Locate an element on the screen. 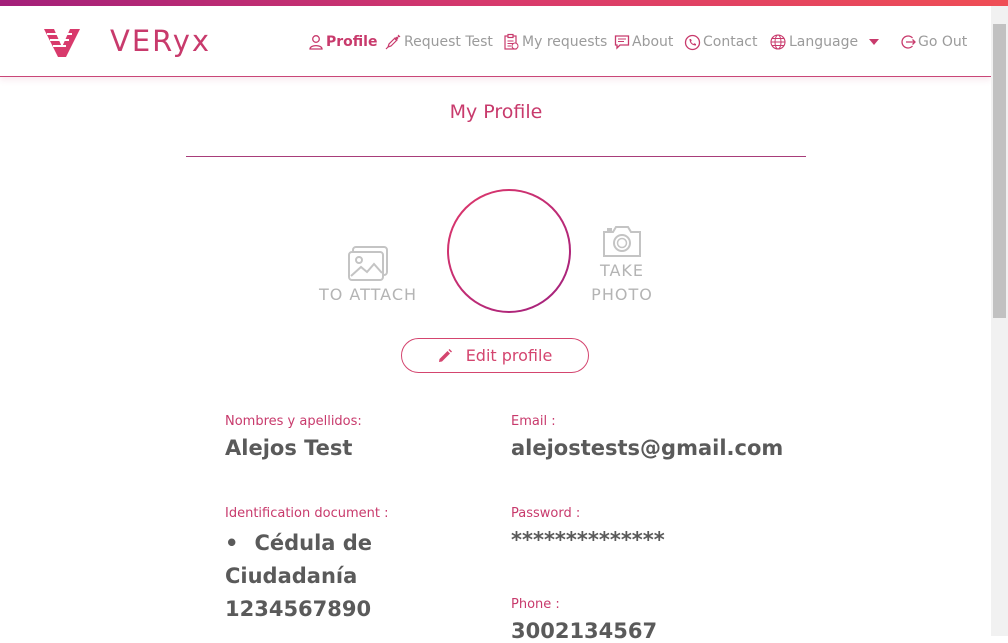 The image size is (1008, 643). id-type-line2: Ciudadanía is located at coordinates (291, 576).